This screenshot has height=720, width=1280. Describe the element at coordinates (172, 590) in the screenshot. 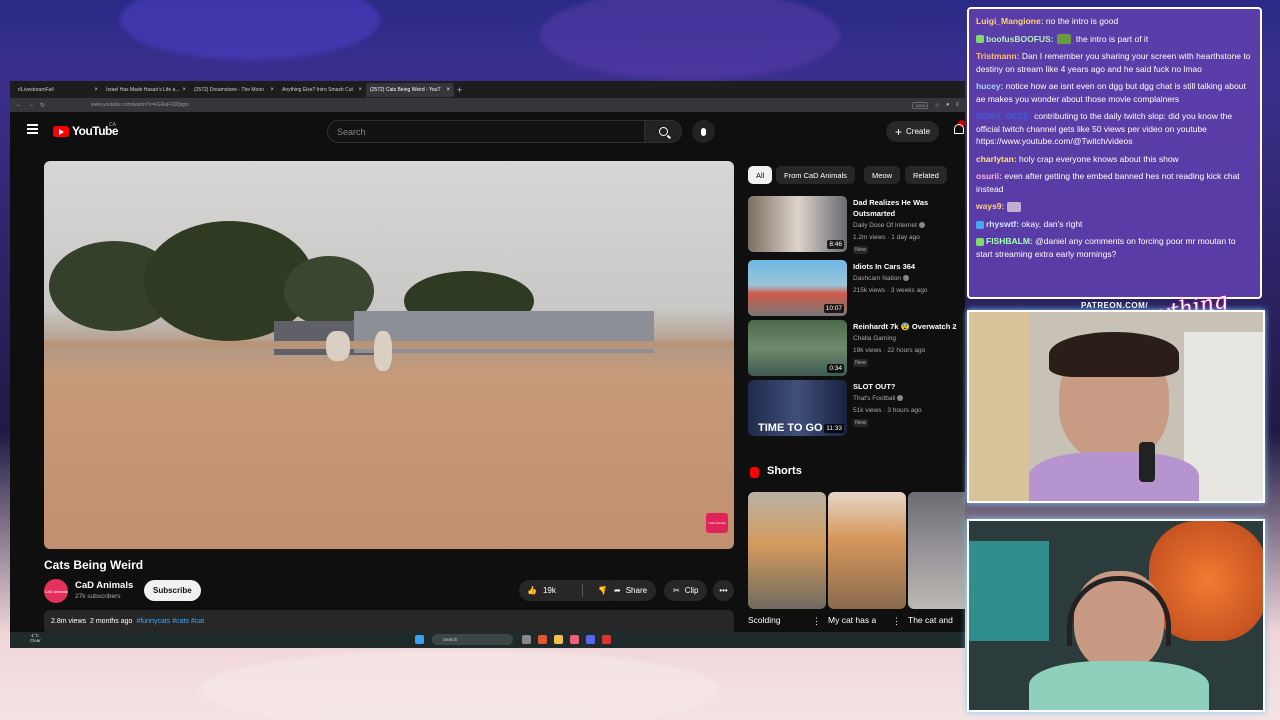

I see `subscribe-button: Subscribe` at that location.